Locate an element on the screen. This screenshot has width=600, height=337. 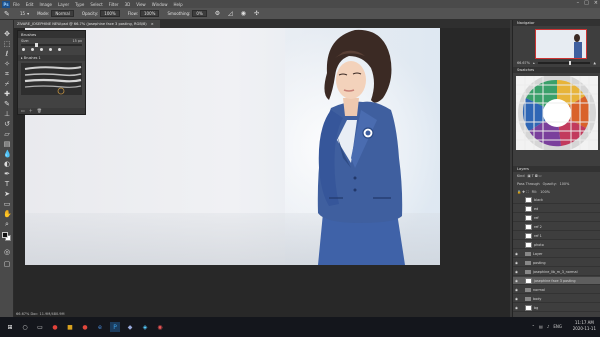
eraser-tool-icon: ▱ is located at coordinates (7, 134).